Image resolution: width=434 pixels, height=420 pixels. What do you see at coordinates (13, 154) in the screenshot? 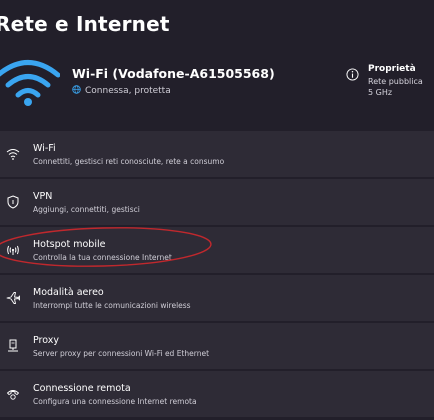
I see `wifi-icon` at bounding box center [13, 154].